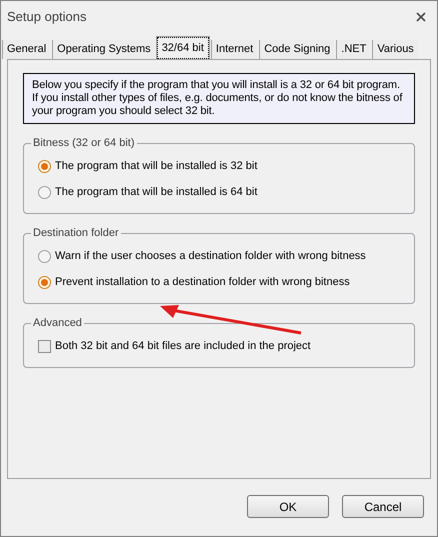  I want to click on tab: Operating Systems, so click(103, 49).